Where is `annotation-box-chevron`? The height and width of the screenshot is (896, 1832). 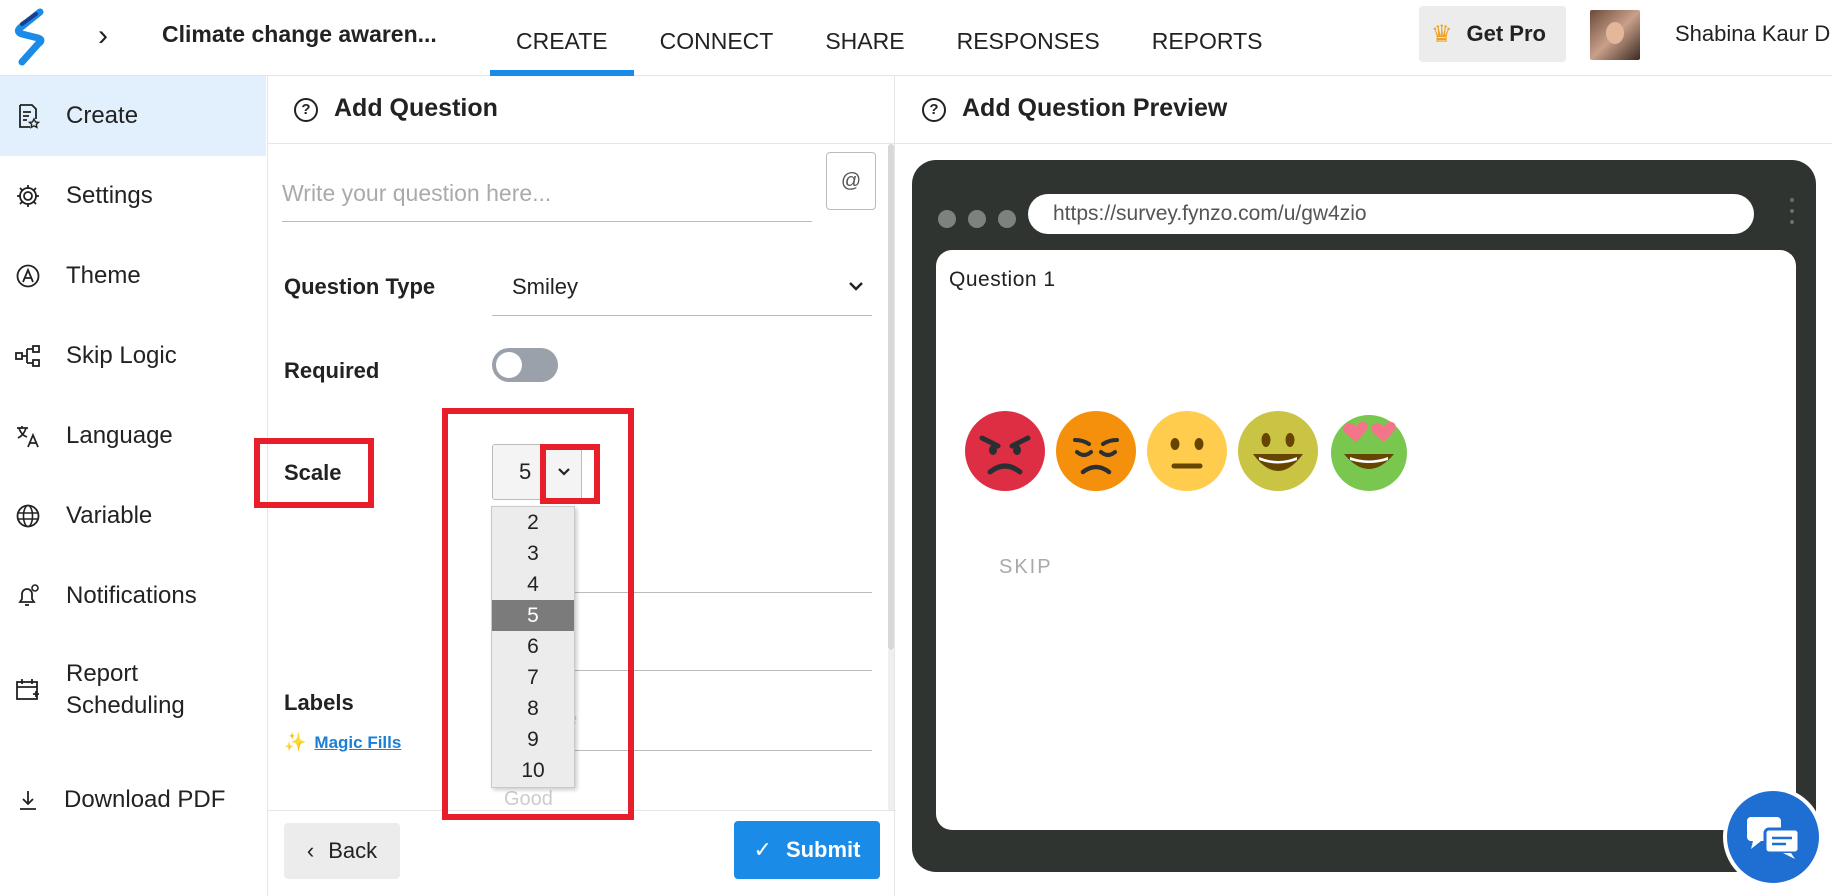
annotation-box-chevron is located at coordinates (570, 474).